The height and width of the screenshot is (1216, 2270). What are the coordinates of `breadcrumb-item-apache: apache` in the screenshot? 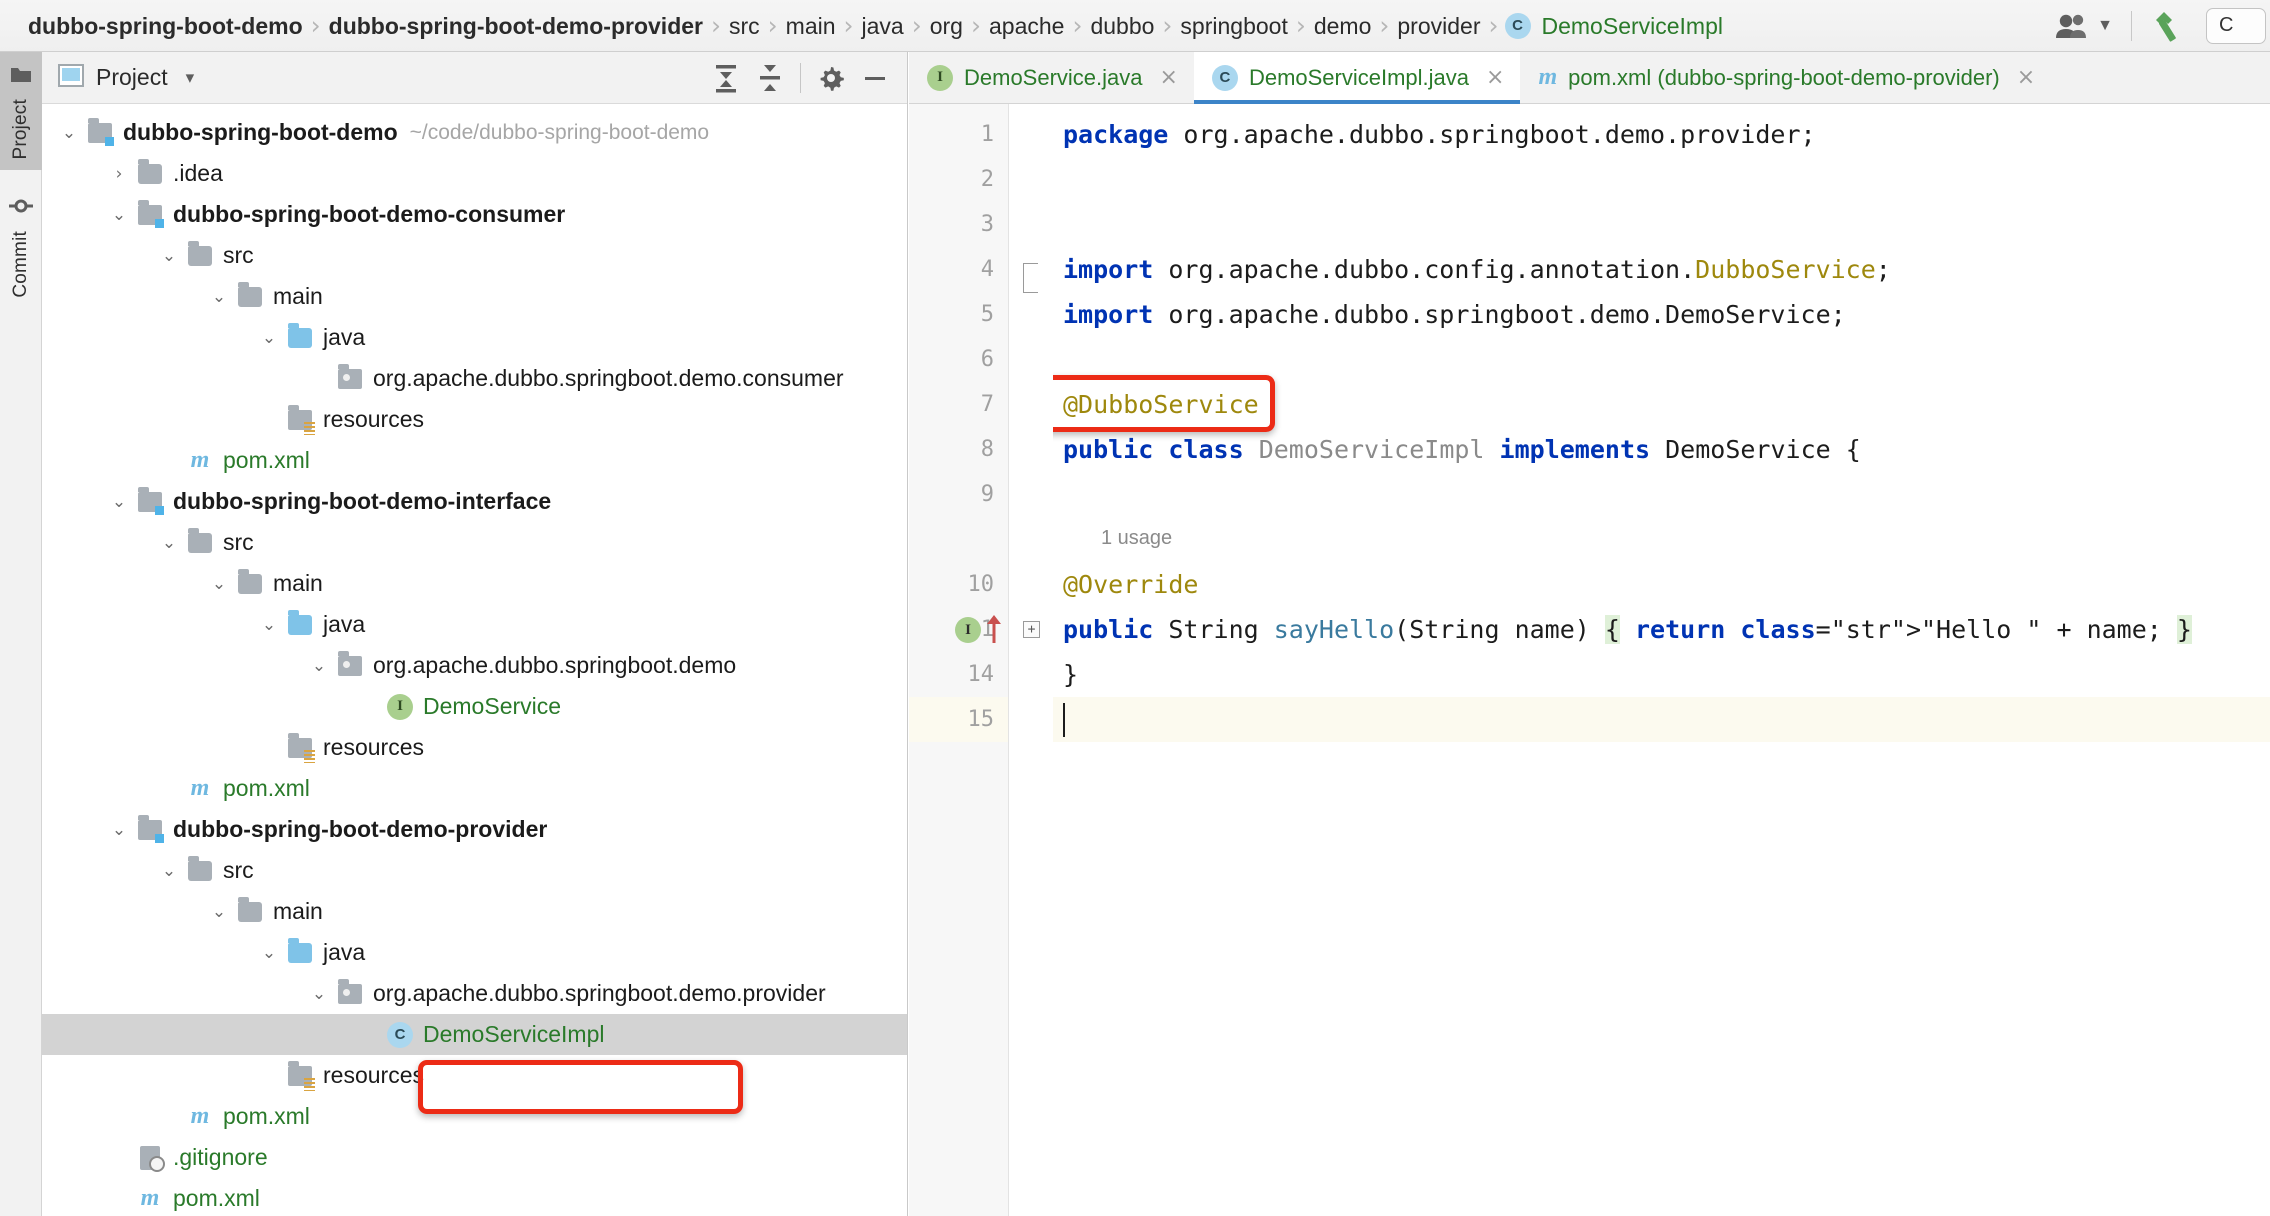 It's located at (1026, 26).